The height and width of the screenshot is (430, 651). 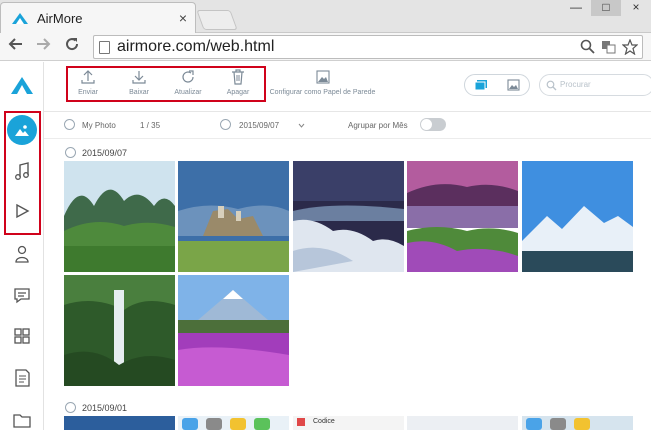 I want to click on new-tab-button, so click(x=217, y=20).